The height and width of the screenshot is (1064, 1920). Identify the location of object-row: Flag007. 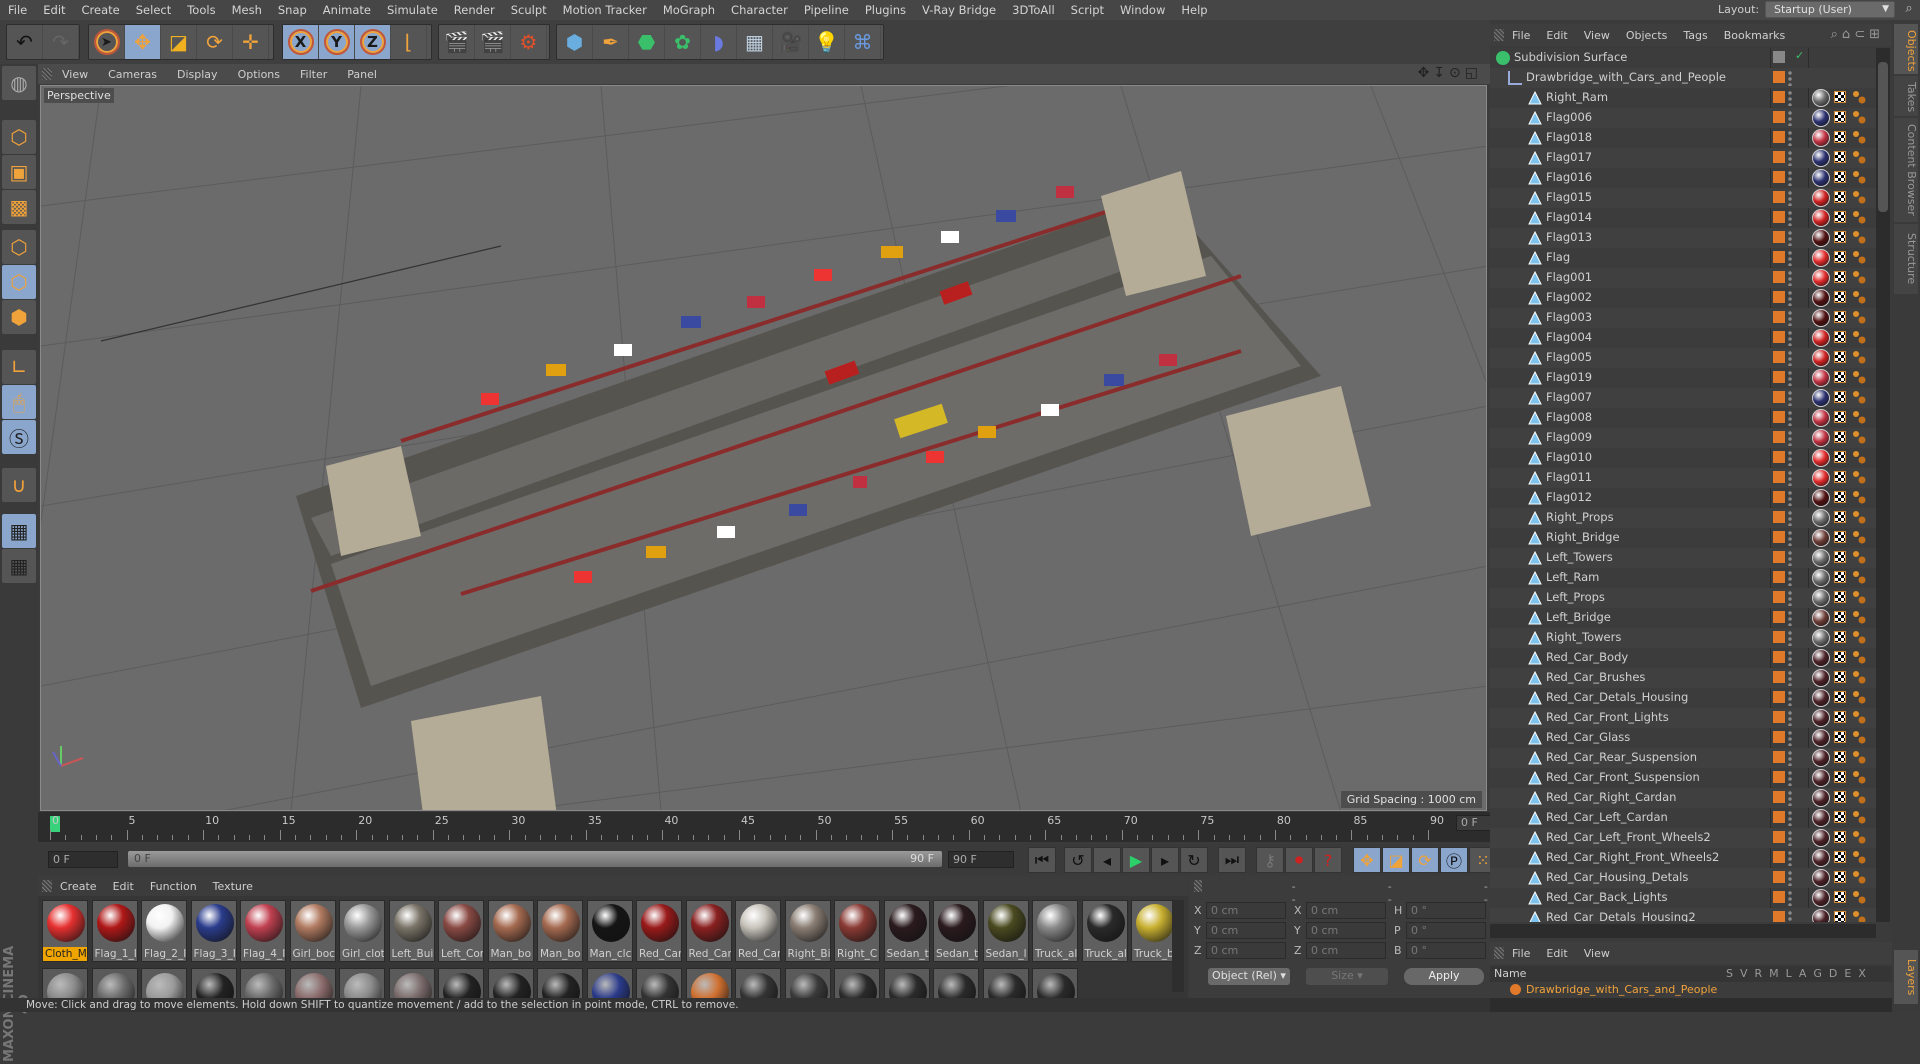
(1683, 398).